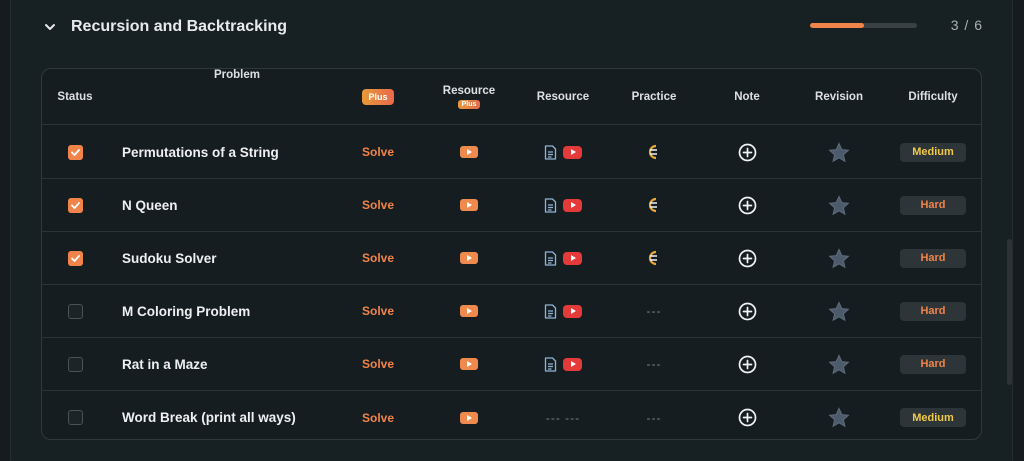 Image resolution: width=1024 pixels, height=461 pixels. I want to click on practice-empty: ---, so click(654, 311).